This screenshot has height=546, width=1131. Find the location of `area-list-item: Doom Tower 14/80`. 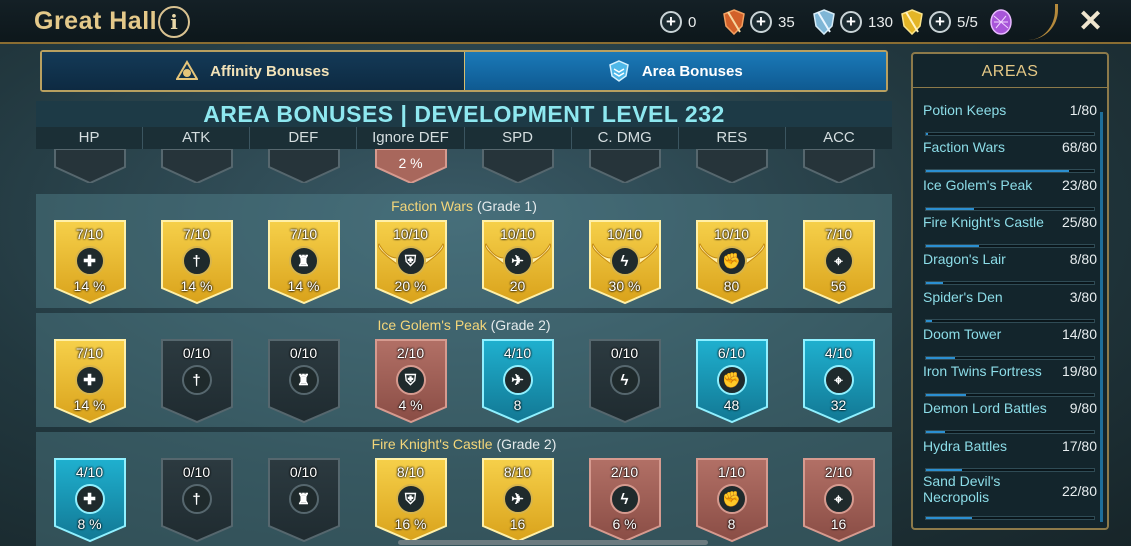

area-list-item: Doom Tower 14/80 is located at coordinates (1010, 344).